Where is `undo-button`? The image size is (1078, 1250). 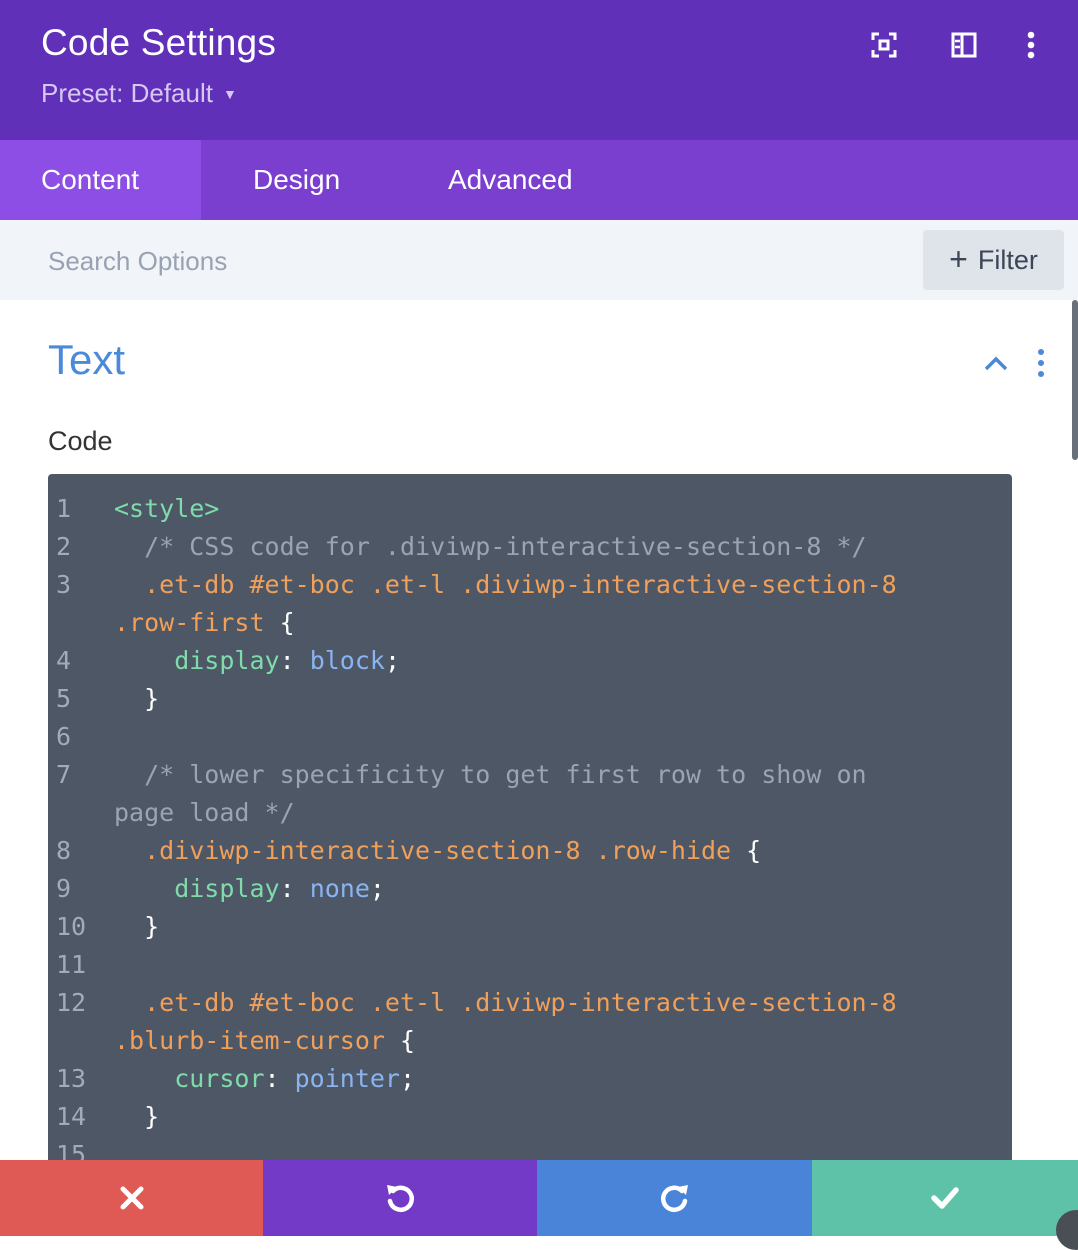 undo-button is located at coordinates (400, 1198).